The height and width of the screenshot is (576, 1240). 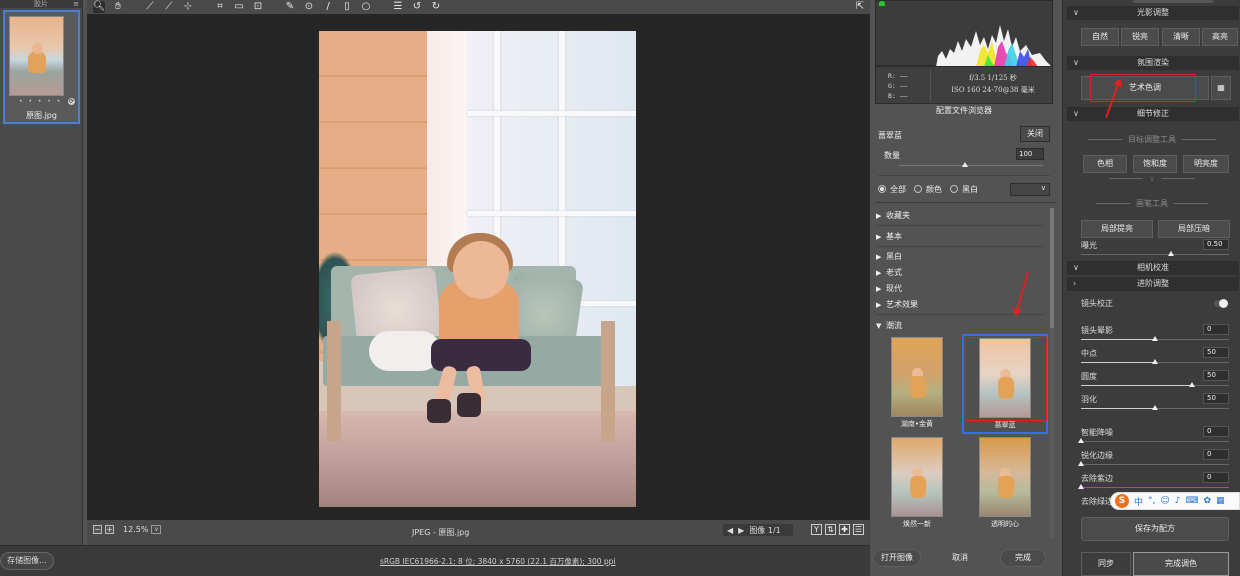 I want to click on light-adjust-header: ∨ 光影调整, so click(x=1153, y=13).